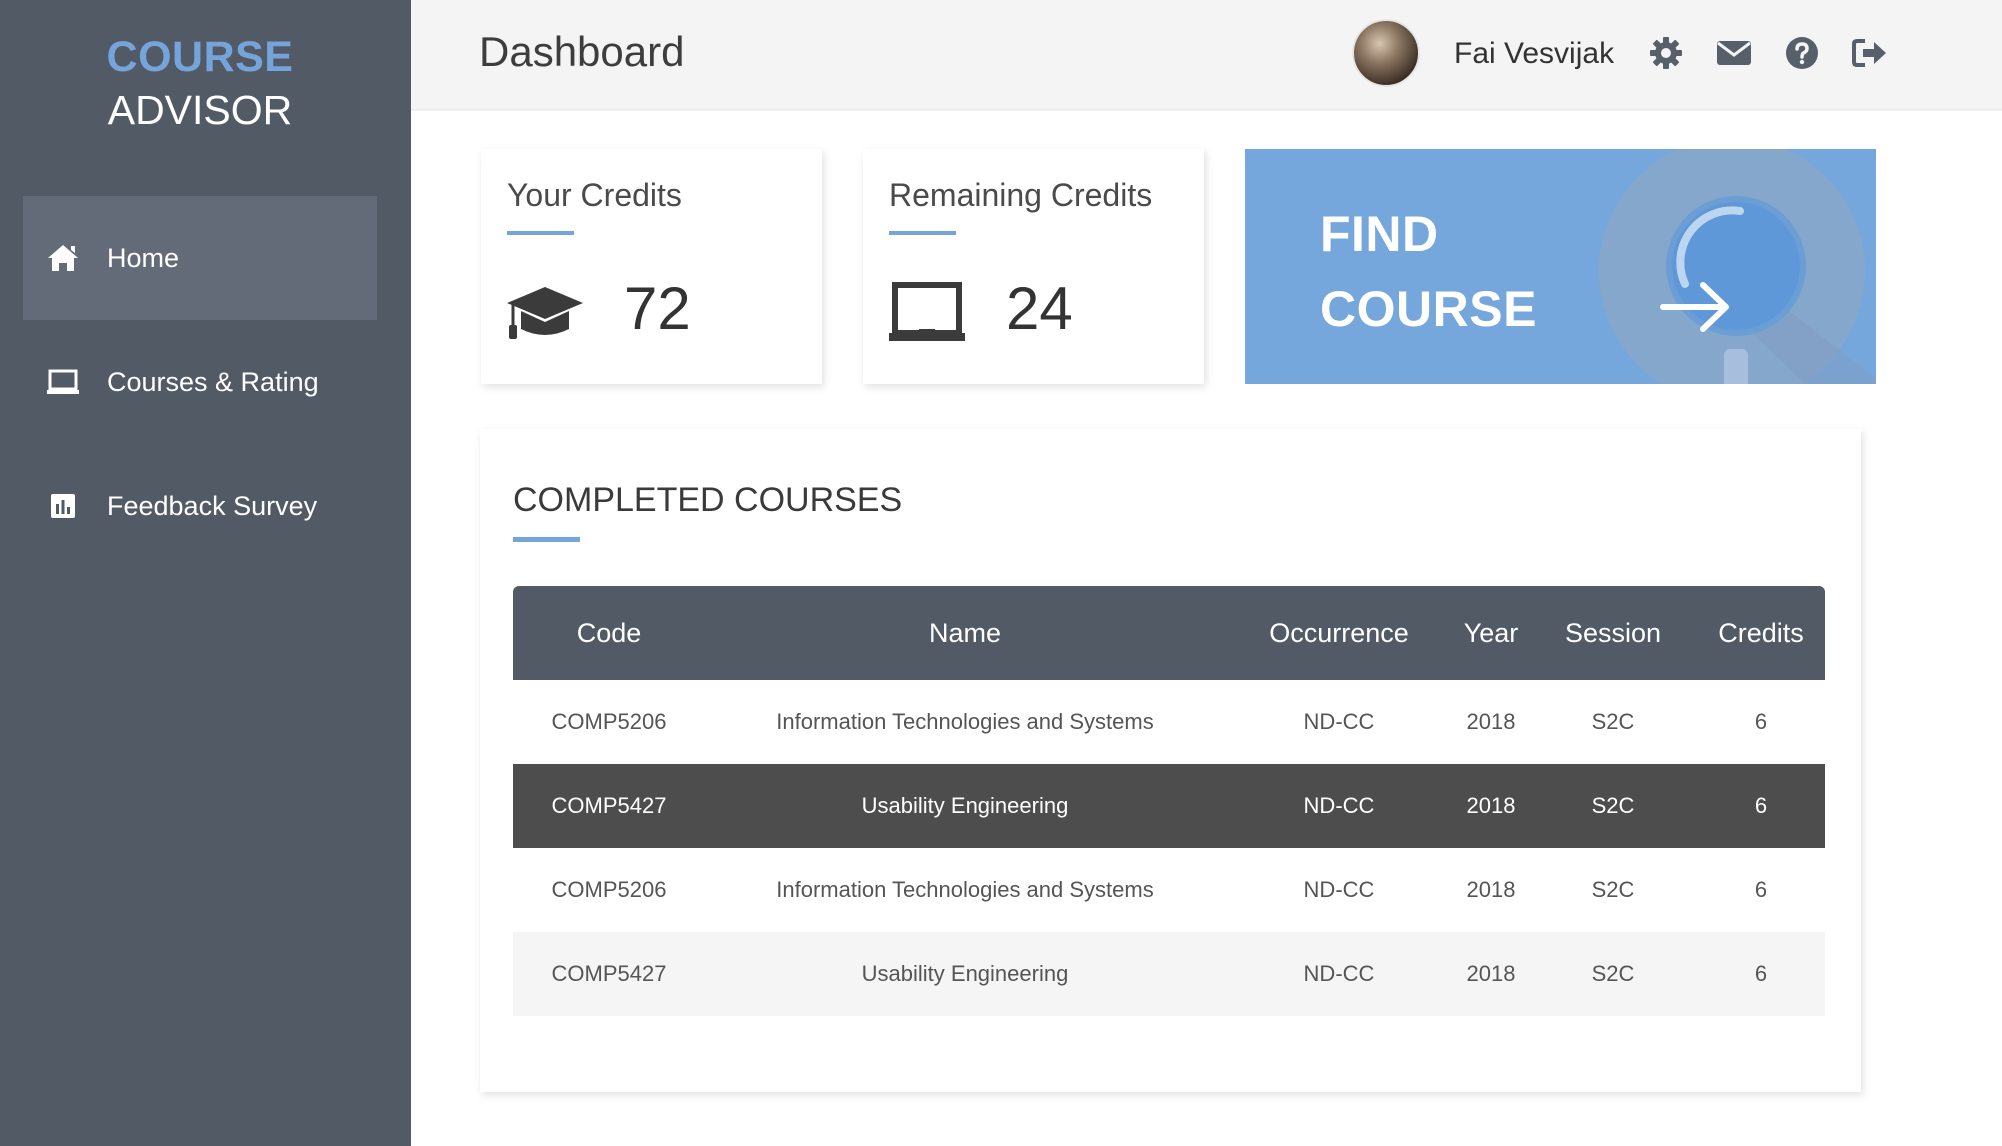 Image resolution: width=2002 pixels, height=1146 pixels. What do you see at coordinates (1386, 53) in the screenshot?
I see `avatar` at bounding box center [1386, 53].